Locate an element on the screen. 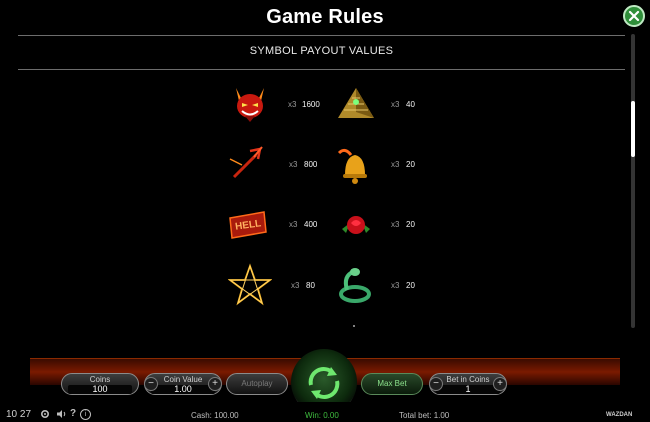 The height and width of the screenshot is (422, 650). coin-value-plus-button: + is located at coordinates (215, 384).